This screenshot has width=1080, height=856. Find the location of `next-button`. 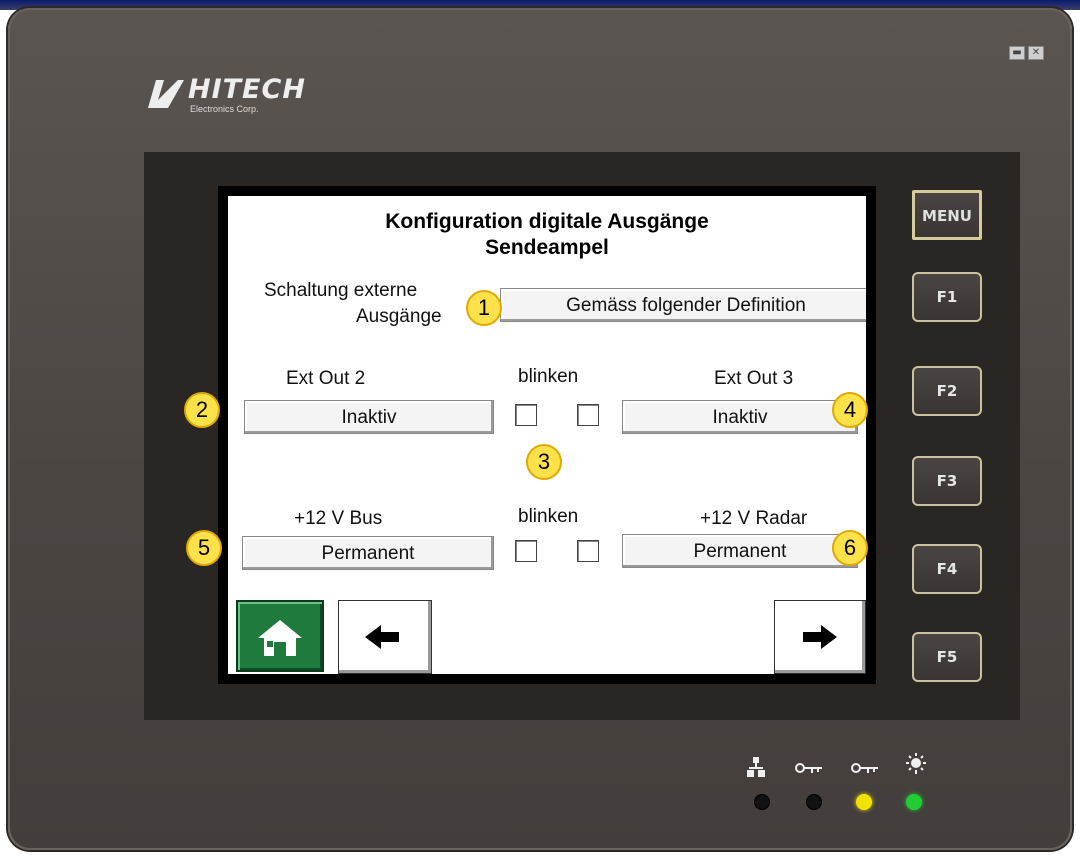

next-button is located at coordinates (820, 637).